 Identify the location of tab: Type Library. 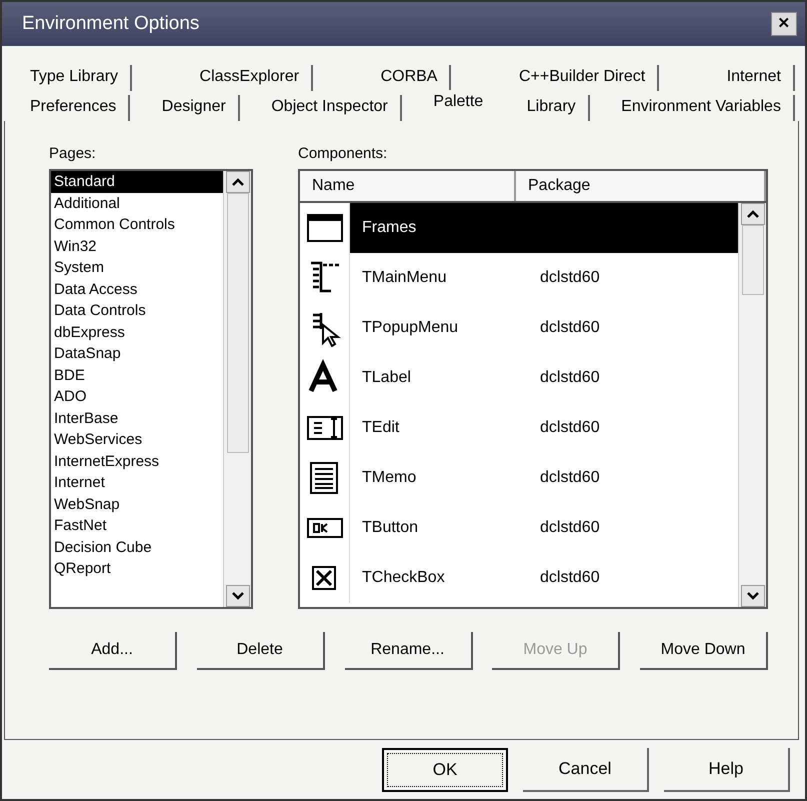
(75, 78).